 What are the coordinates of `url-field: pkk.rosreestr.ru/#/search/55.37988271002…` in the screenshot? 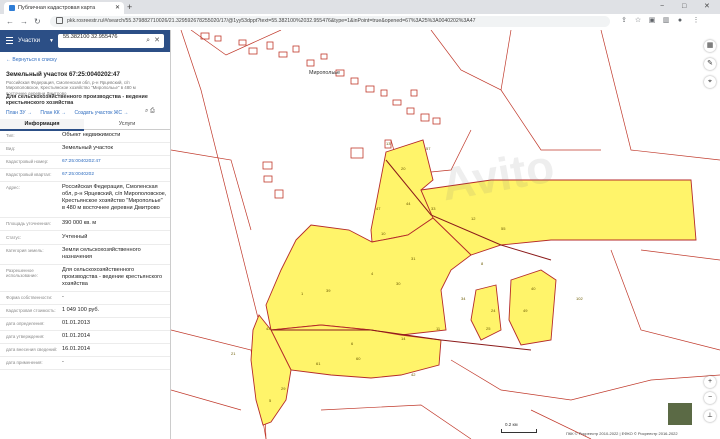 It's located at (330, 21).